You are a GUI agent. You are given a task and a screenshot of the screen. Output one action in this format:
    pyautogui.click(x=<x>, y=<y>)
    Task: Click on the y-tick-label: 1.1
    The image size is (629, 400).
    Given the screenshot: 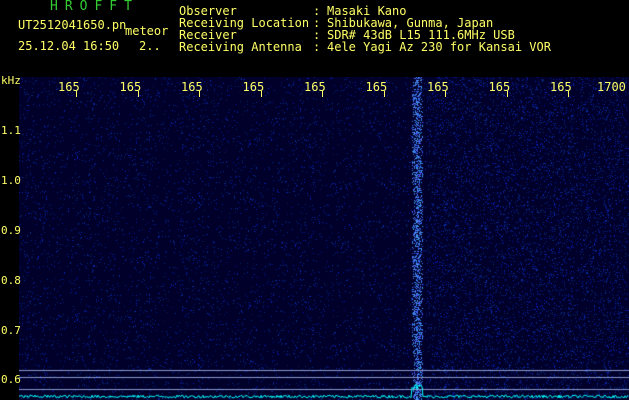 What is the action you would take?
    pyautogui.click(x=11, y=130)
    